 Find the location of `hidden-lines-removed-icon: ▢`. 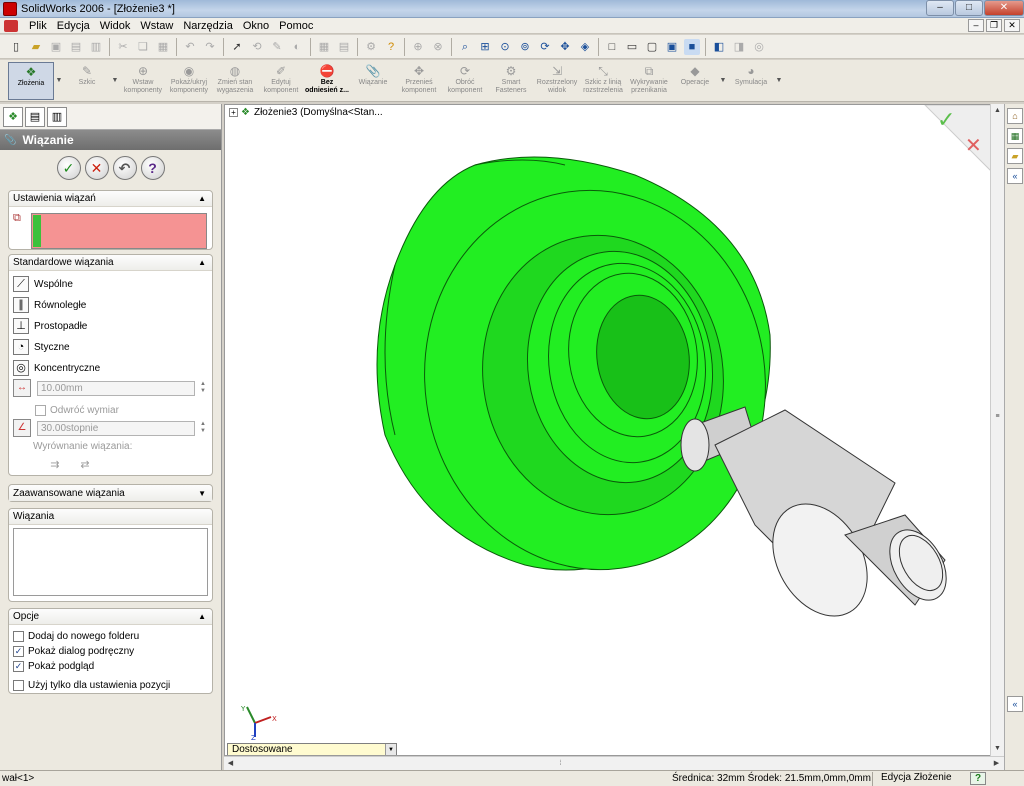

hidden-lines-removed-icon: ▢ is located at coordinates (652, 47).